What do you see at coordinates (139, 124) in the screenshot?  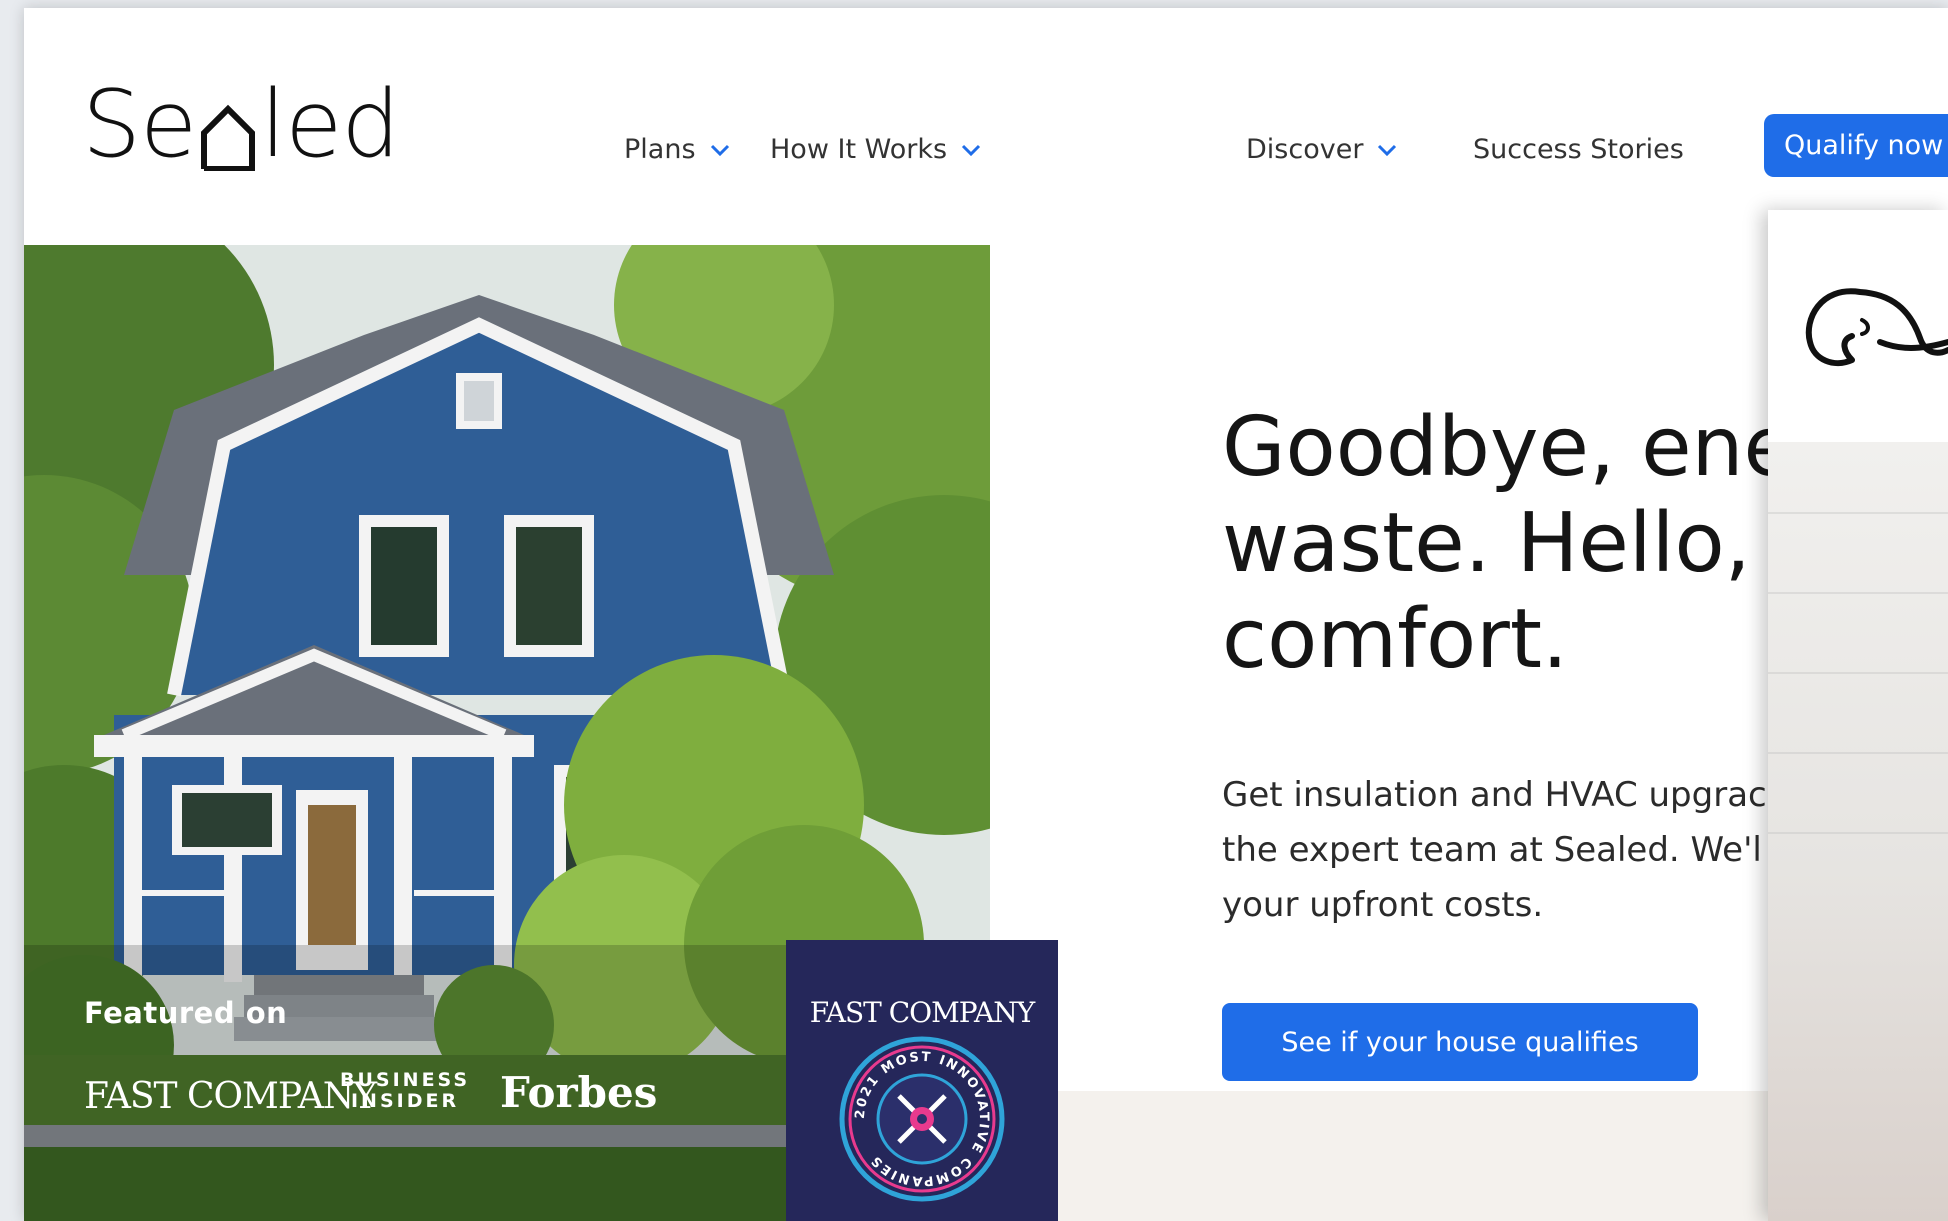 I see `logo-text-pre: Se` at bounding box center [139, 124].